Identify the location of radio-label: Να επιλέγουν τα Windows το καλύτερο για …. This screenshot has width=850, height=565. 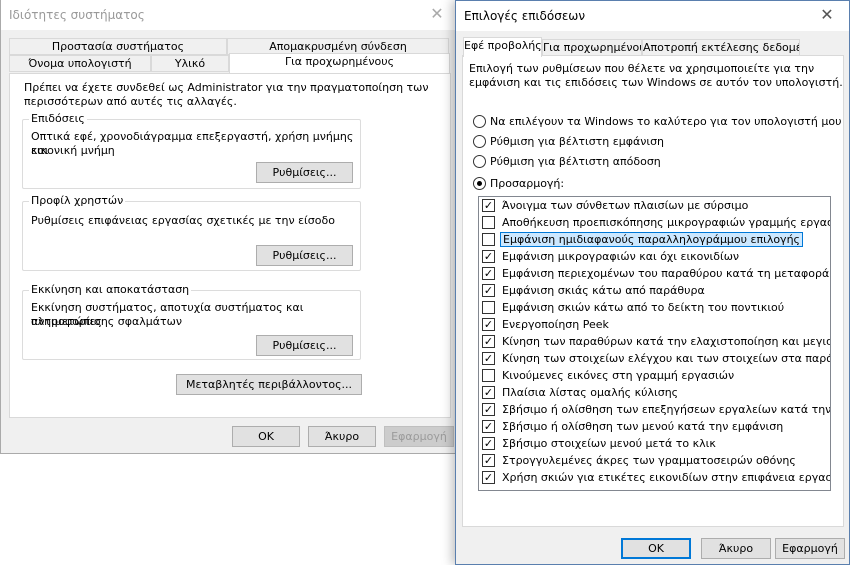
(666, 121).